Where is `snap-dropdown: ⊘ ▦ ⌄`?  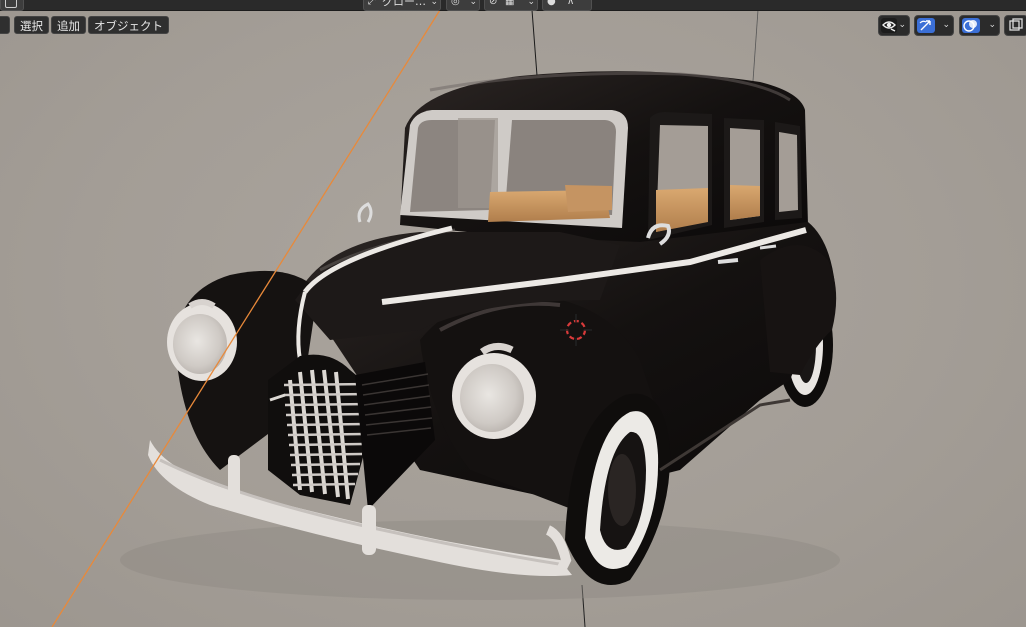
snap-dropdown: ⊘ ▦ ⌄ is located at coordinates (511, 5).